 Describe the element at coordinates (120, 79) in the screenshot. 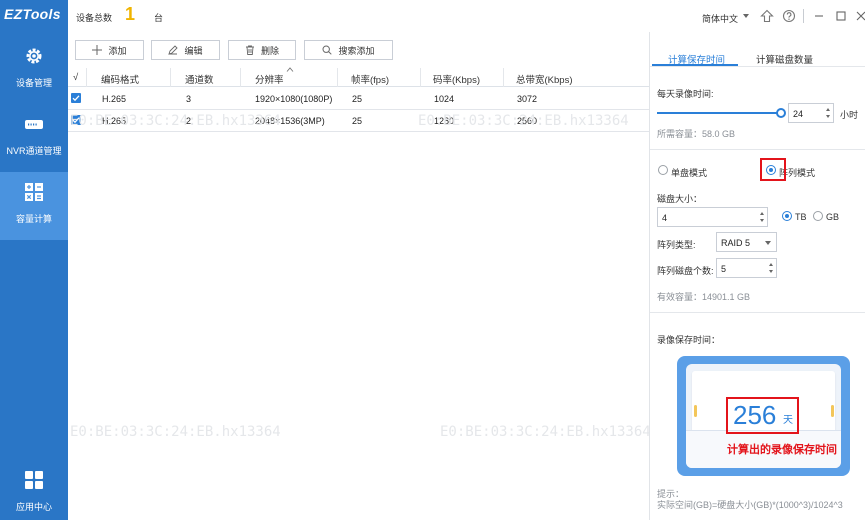

I see `column-header-codec: 编码格式` at that location.